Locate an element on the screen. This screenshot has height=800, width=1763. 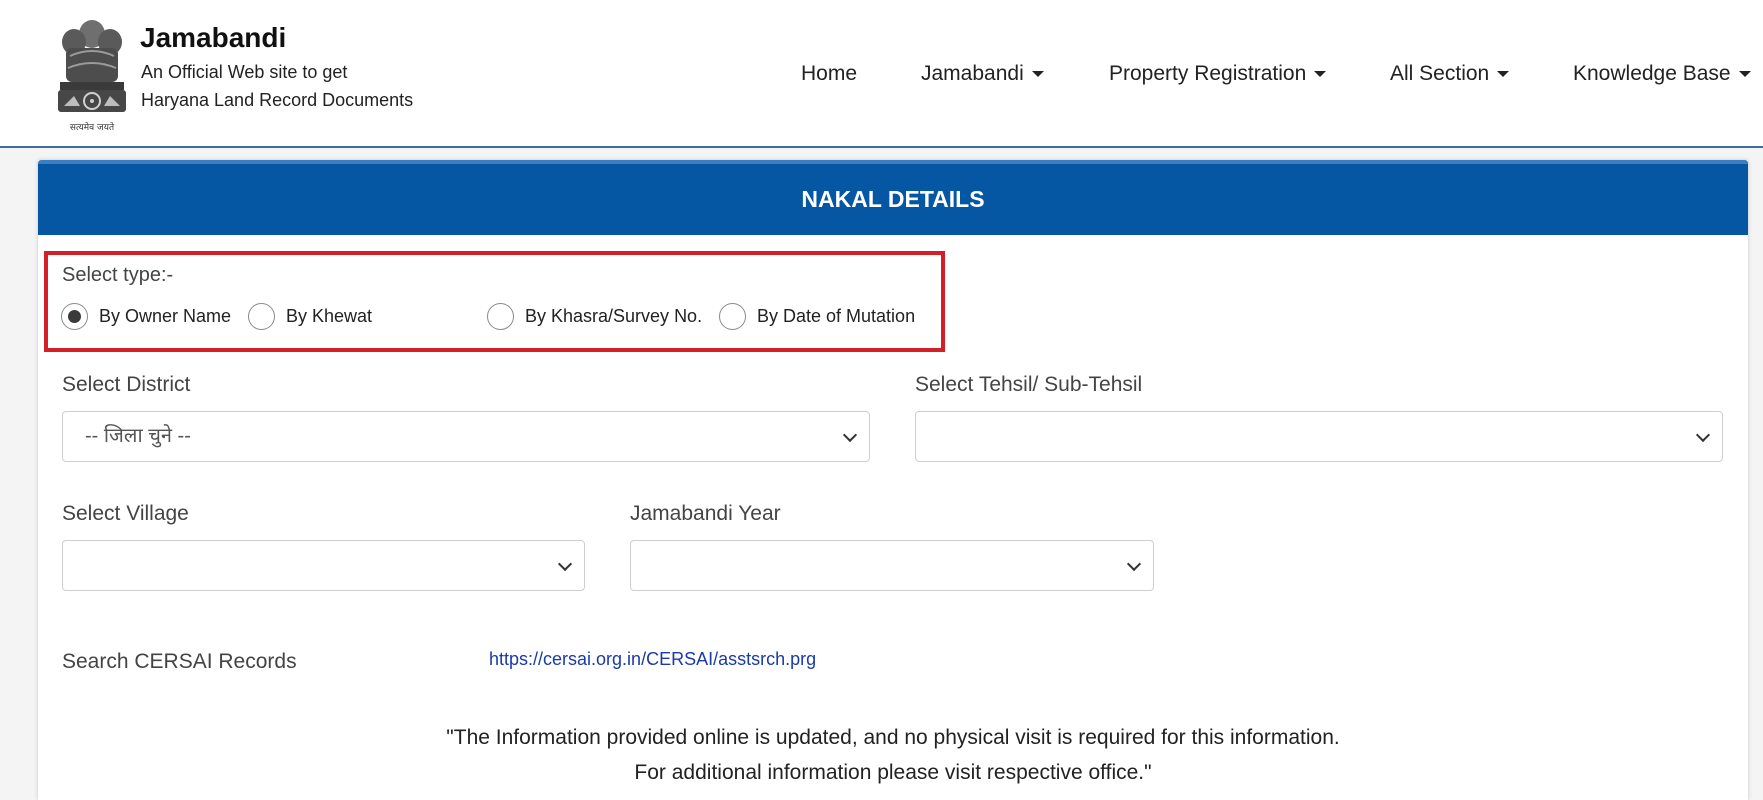
national-emblem-icon: सत्यमेव जयते is located at coordinates (92, 76).